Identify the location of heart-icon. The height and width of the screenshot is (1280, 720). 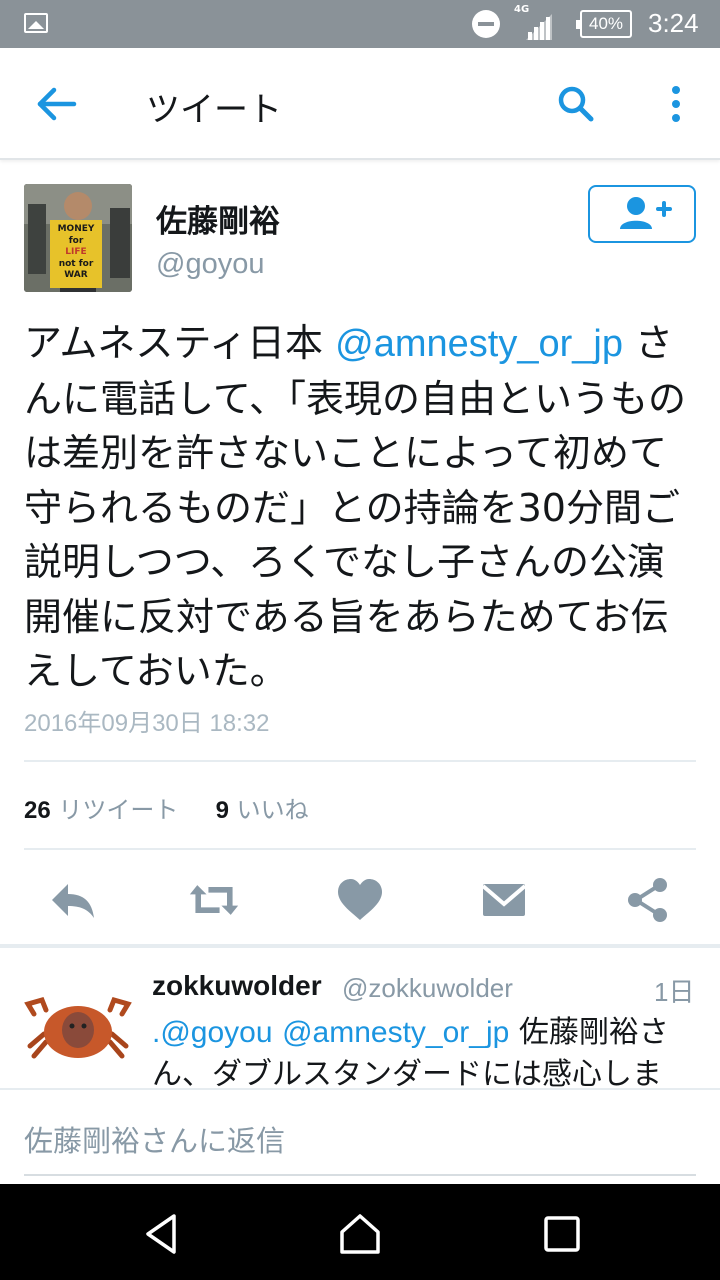
(360, 900).